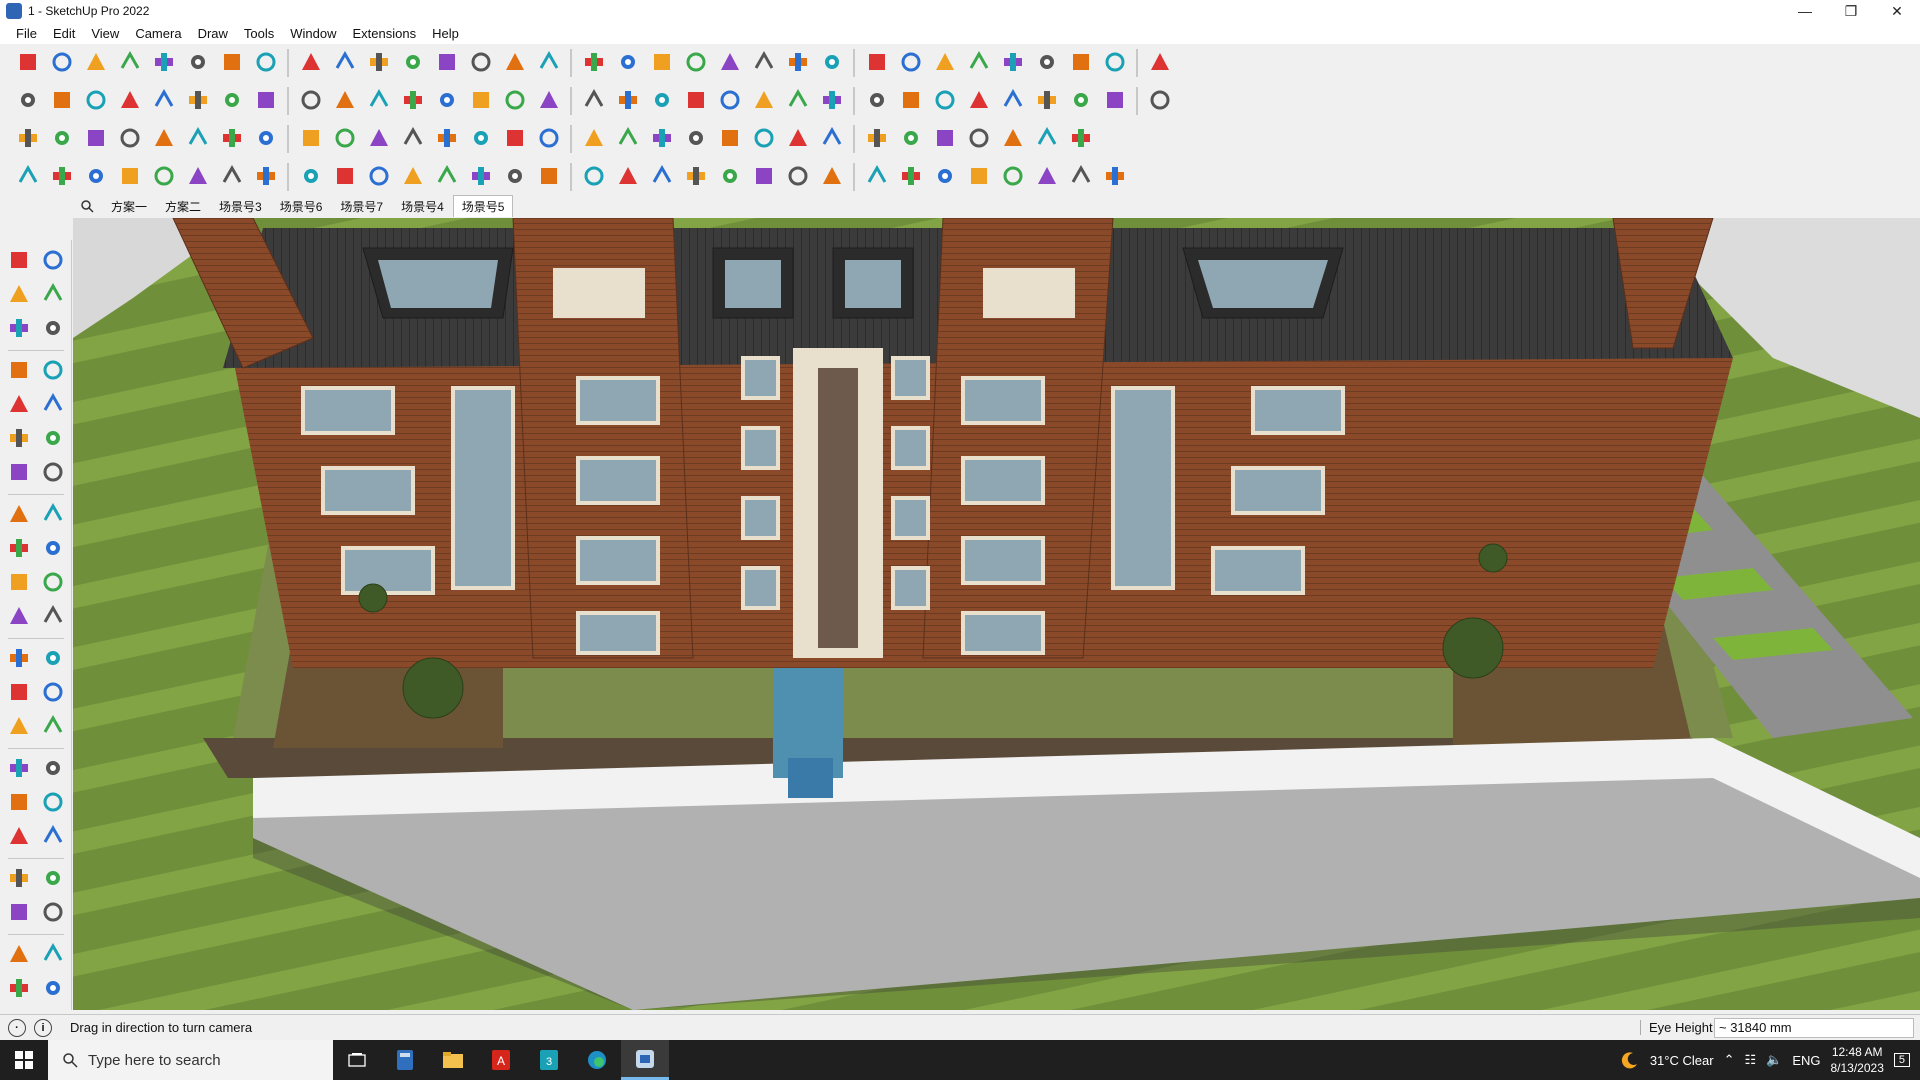 The height and width of the screenshot is (1080, 1920). What do you see at coordinates (412, 139) in the screenshot?
I see `cross-tool-button` at bounding box center [412, 139].